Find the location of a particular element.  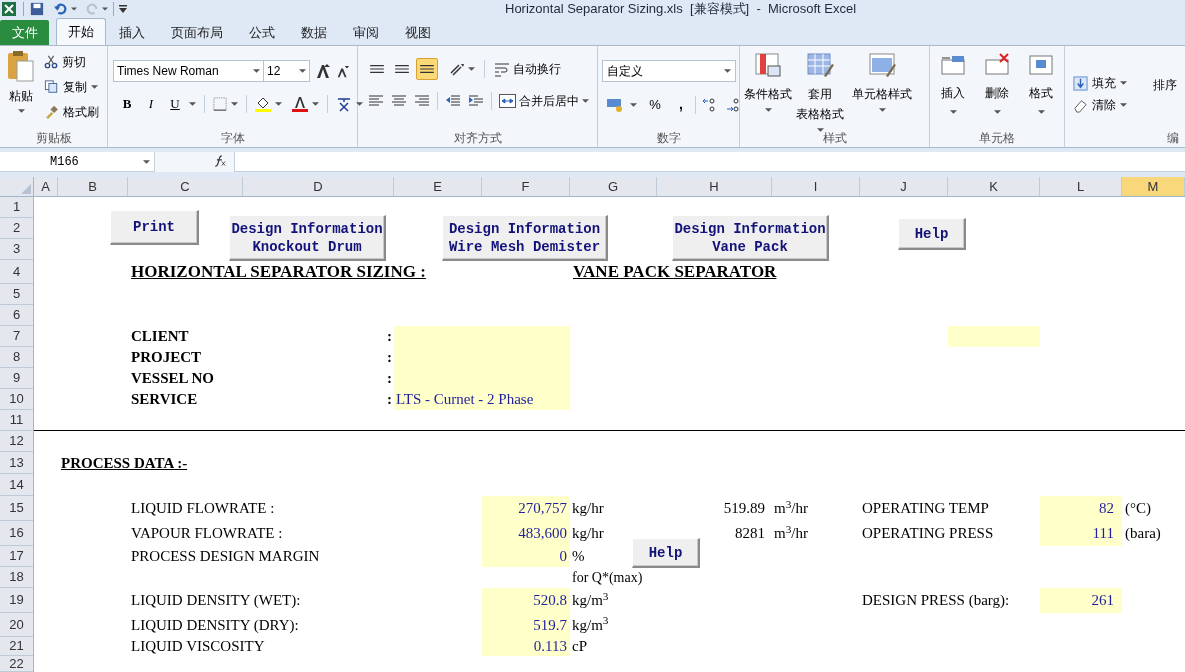

cut-button: 剪切 is located at coordinates (74, 61).